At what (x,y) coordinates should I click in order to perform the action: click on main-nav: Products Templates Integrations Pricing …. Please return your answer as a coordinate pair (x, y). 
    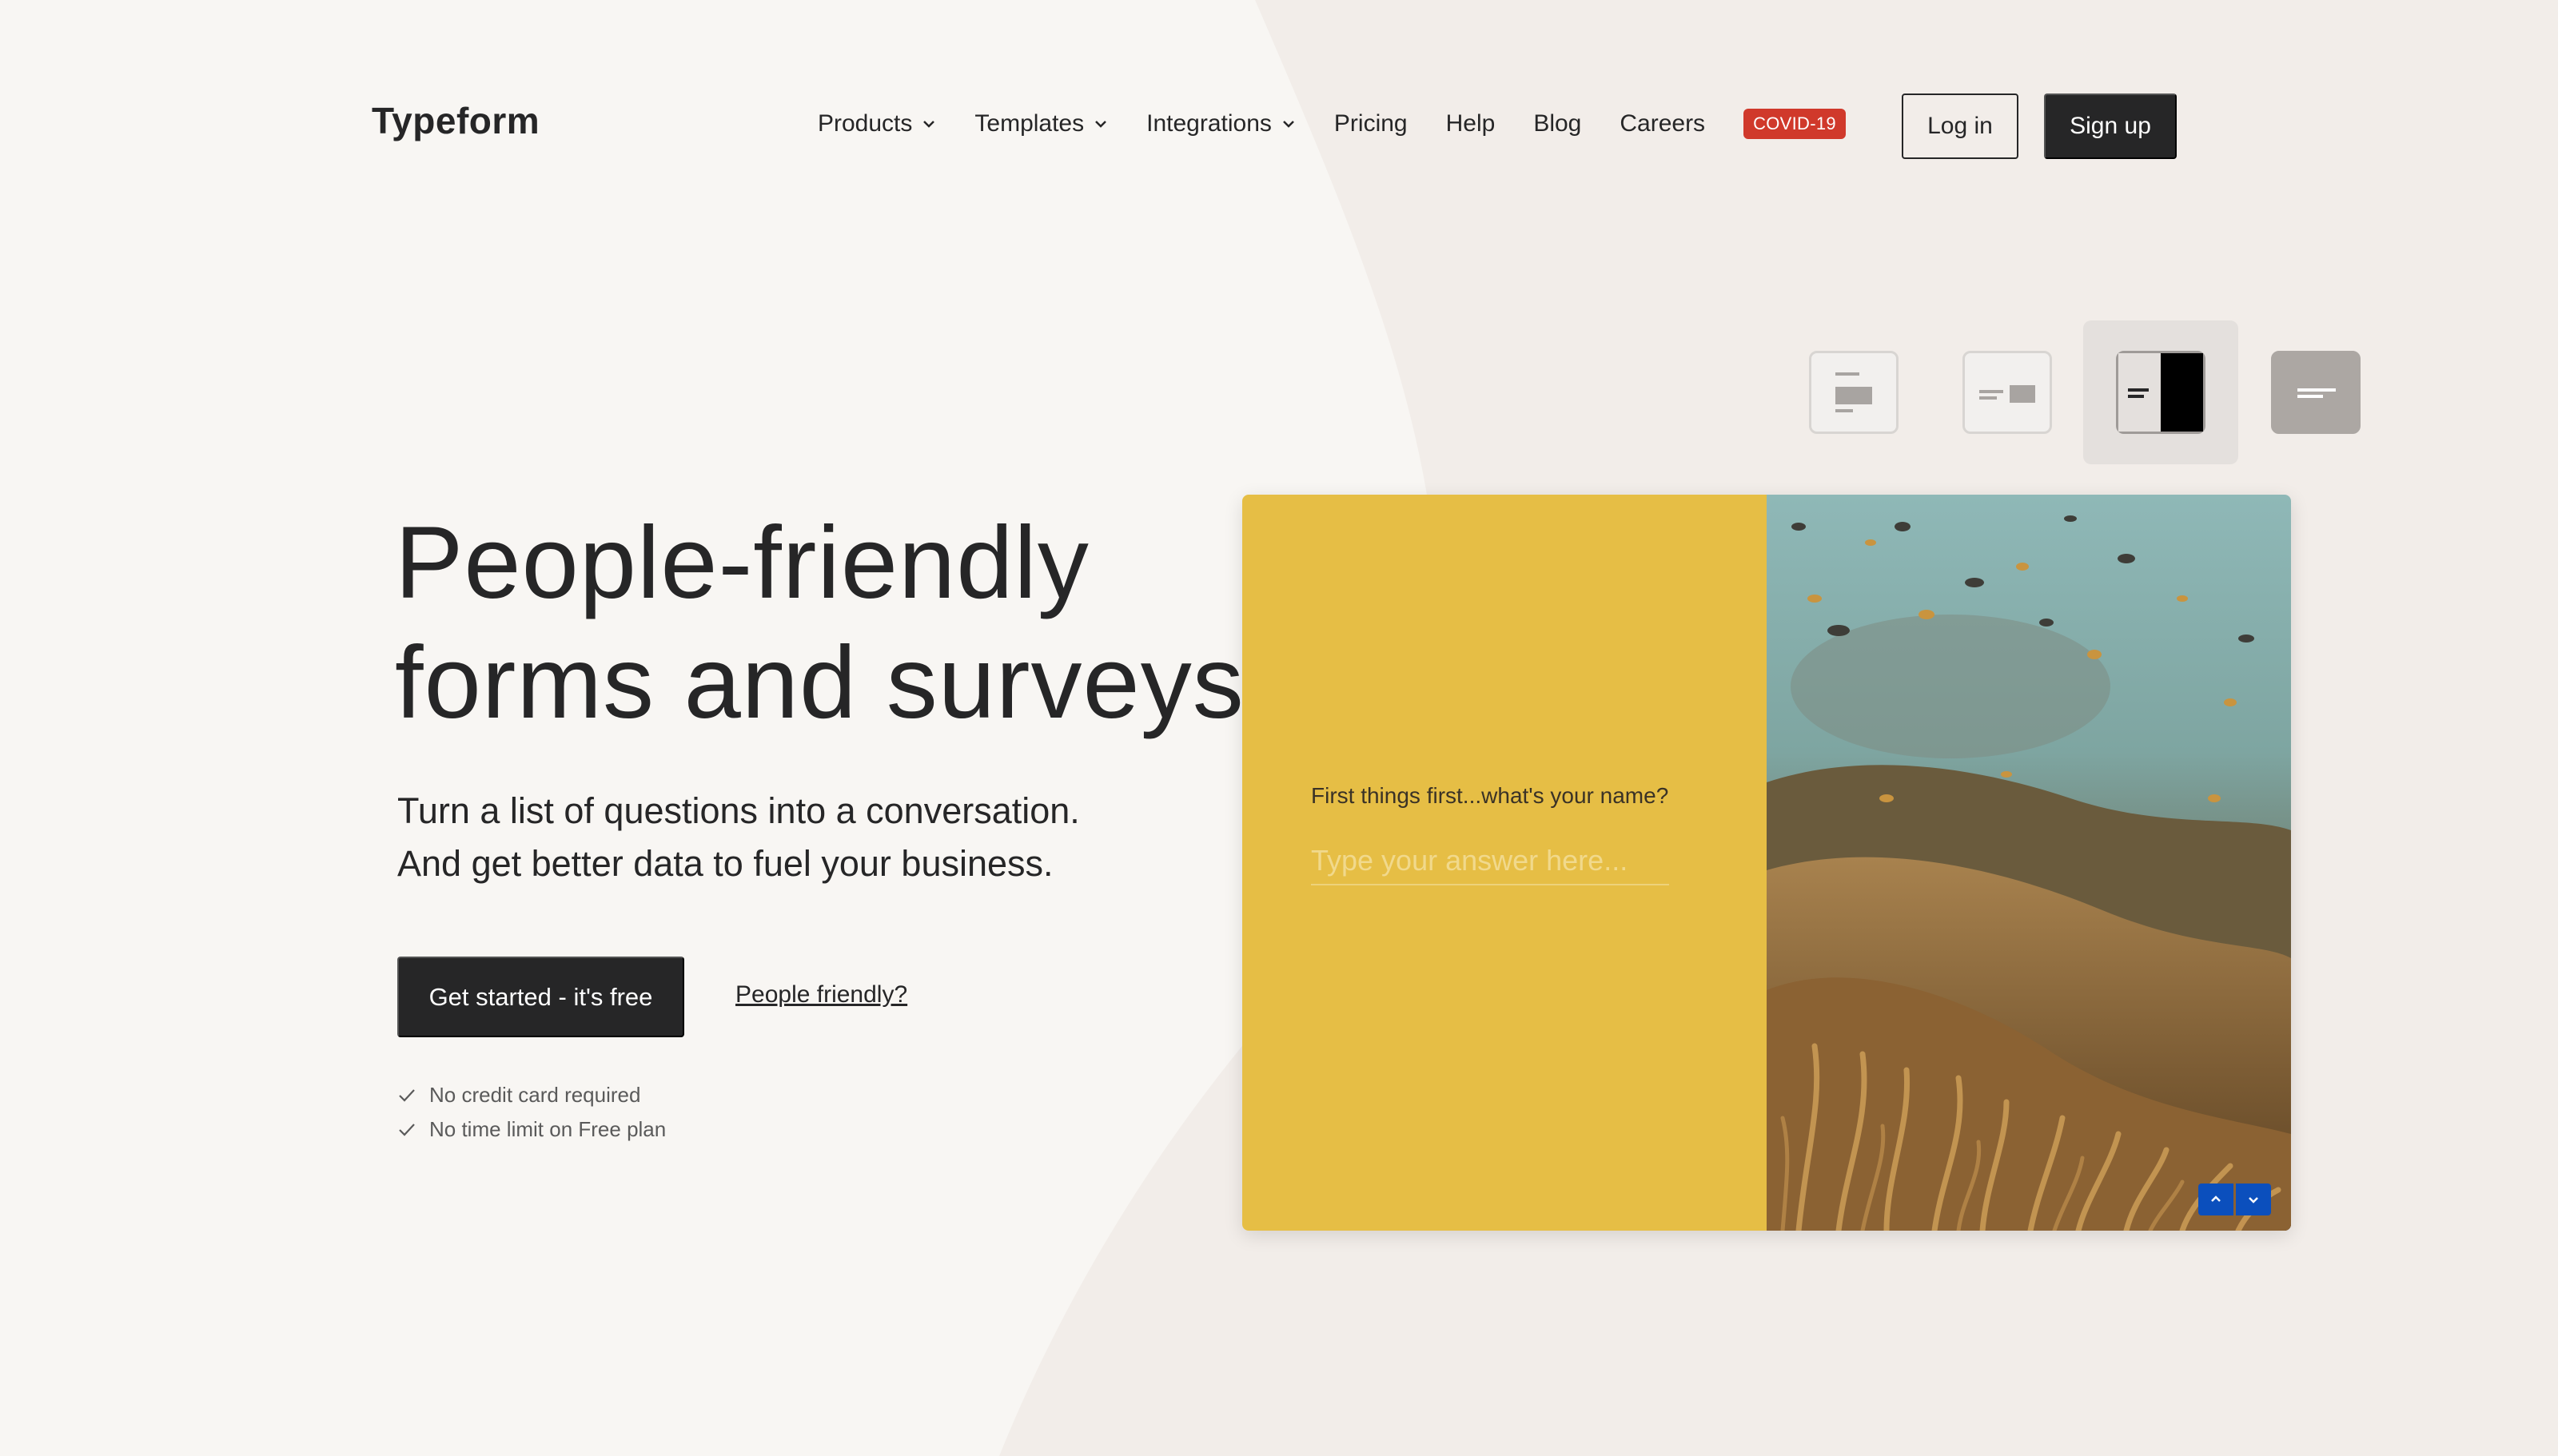
    Looking at the image, I should click on (1332, 124).